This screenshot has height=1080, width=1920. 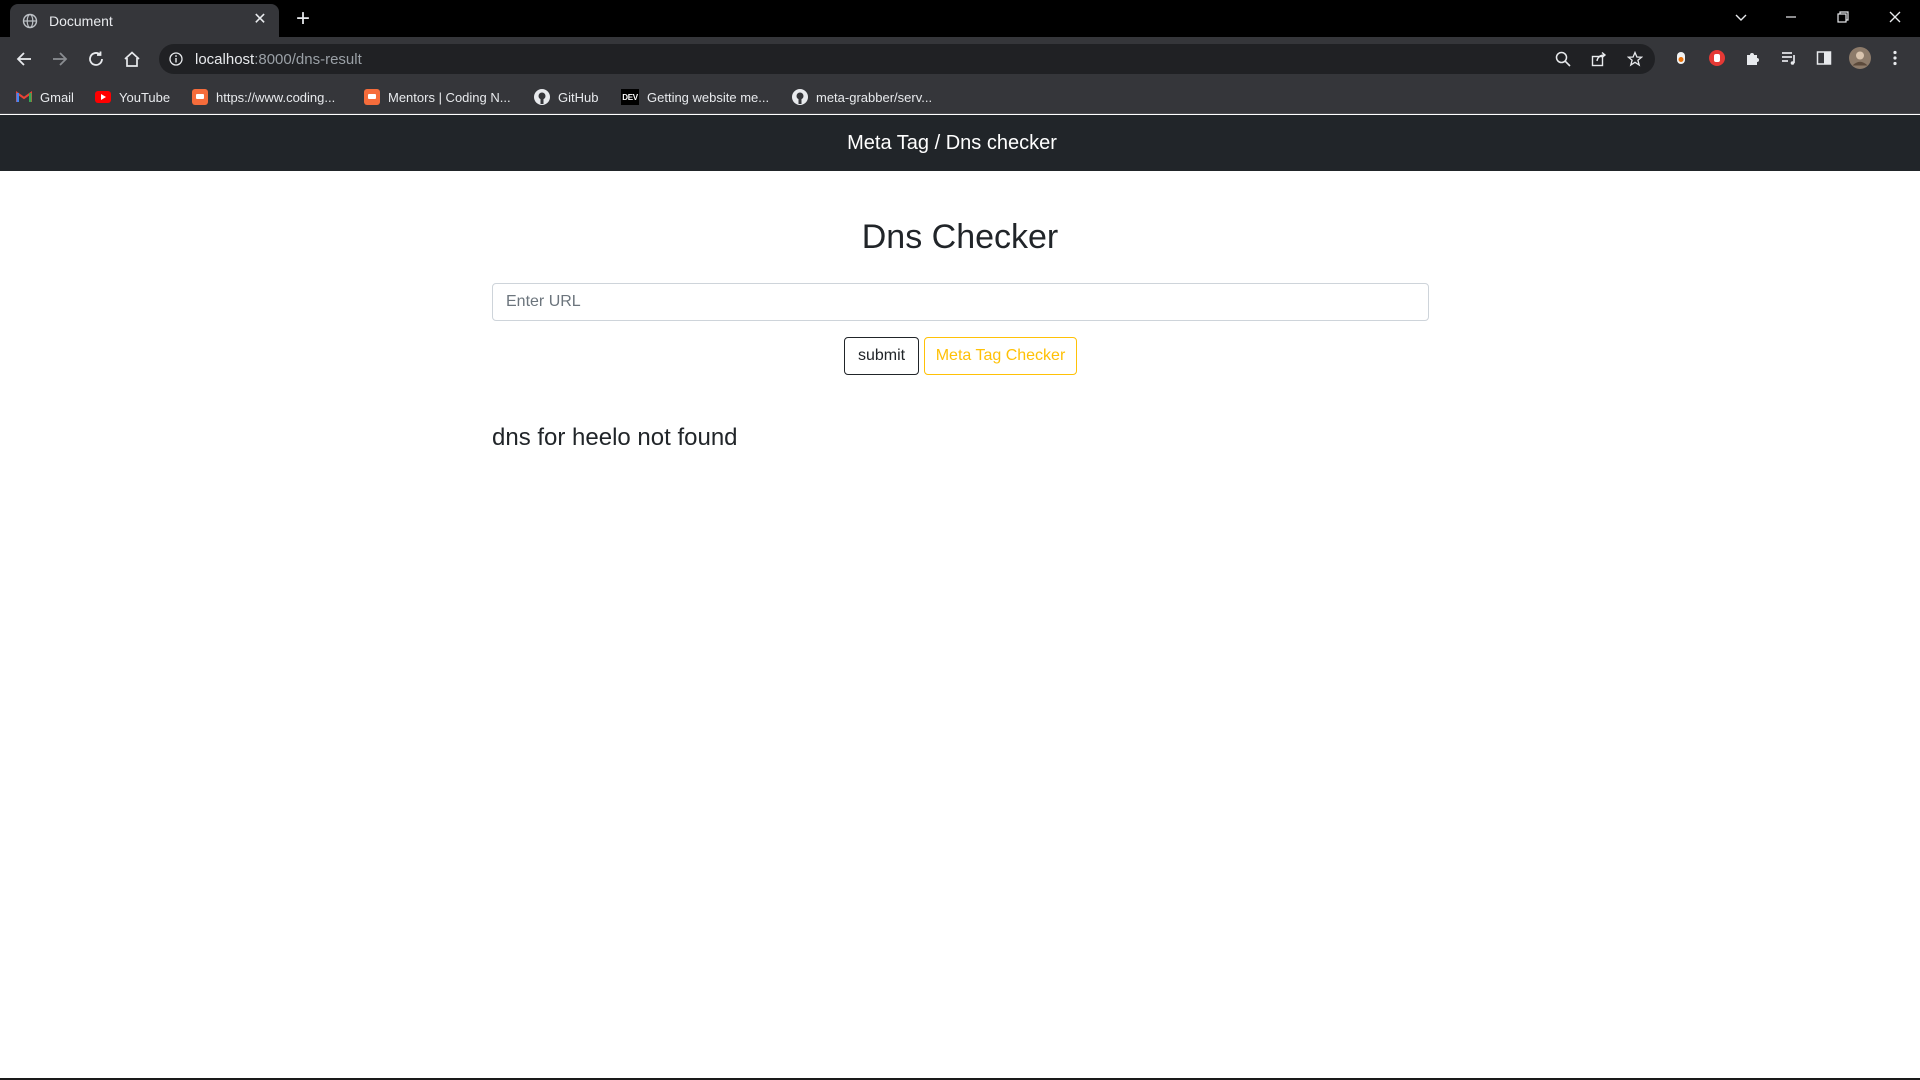 I want to click on media-queue-icon, so click(x=1789, y=58).